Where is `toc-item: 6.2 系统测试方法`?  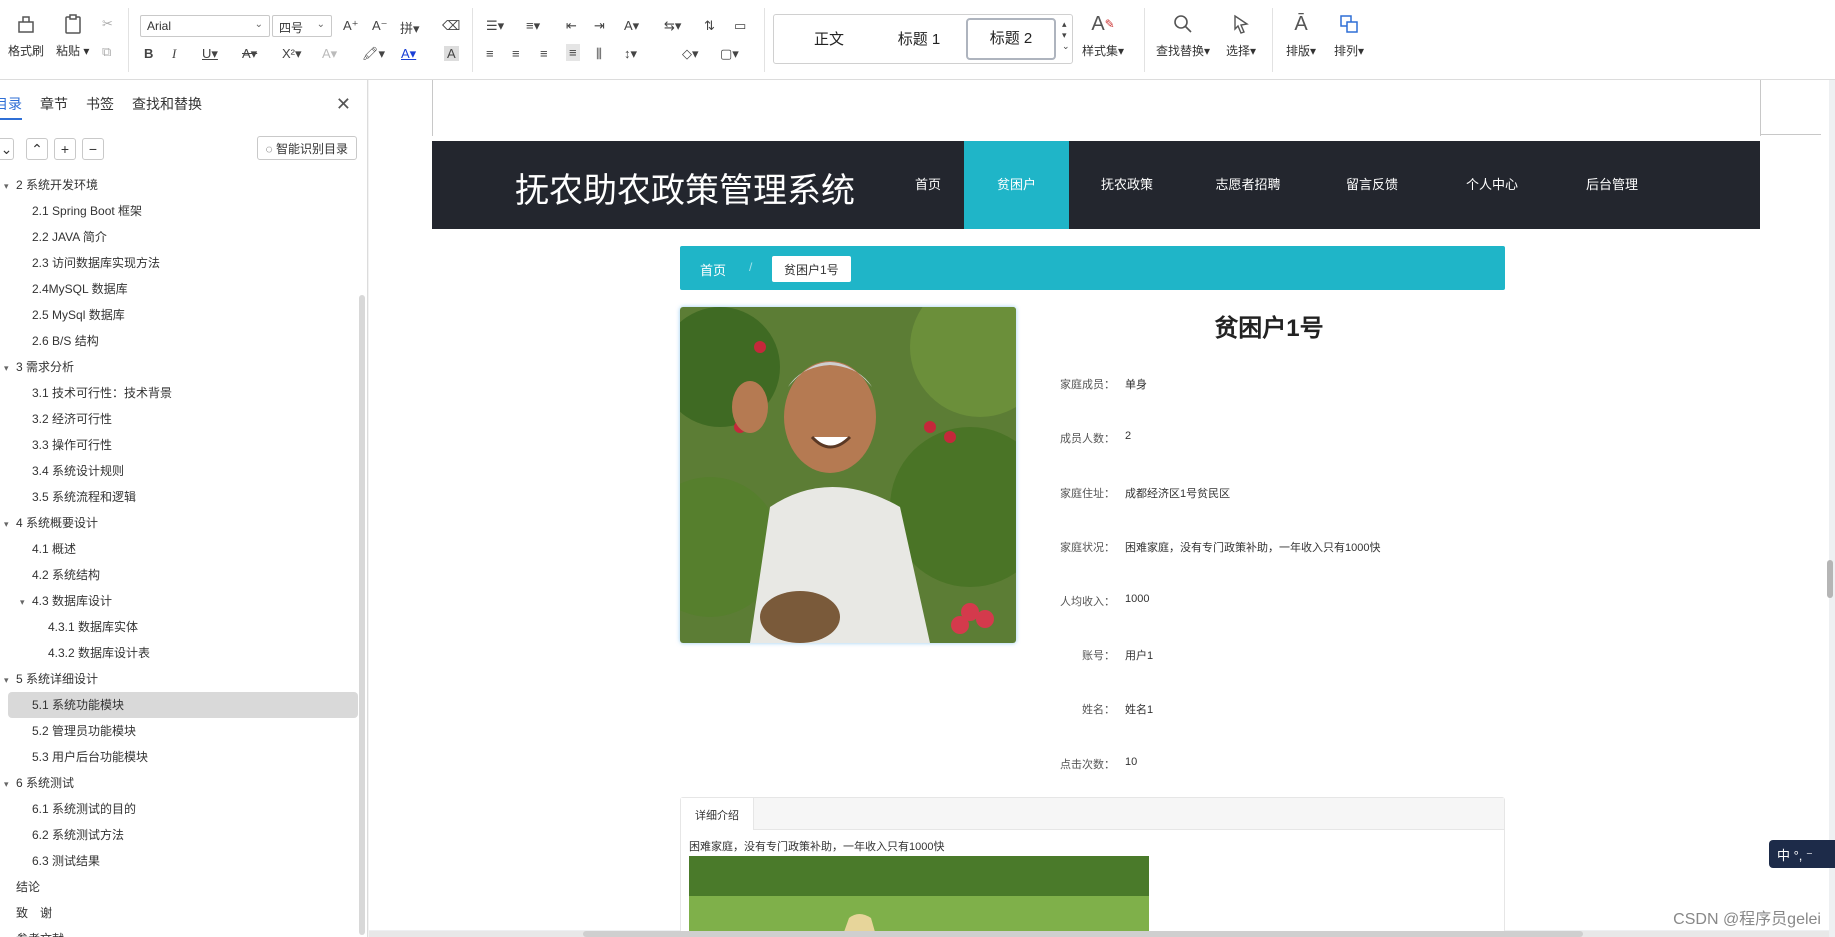 toc-item: 6.2 系统测试方法 is located at coordinates (184, 835).